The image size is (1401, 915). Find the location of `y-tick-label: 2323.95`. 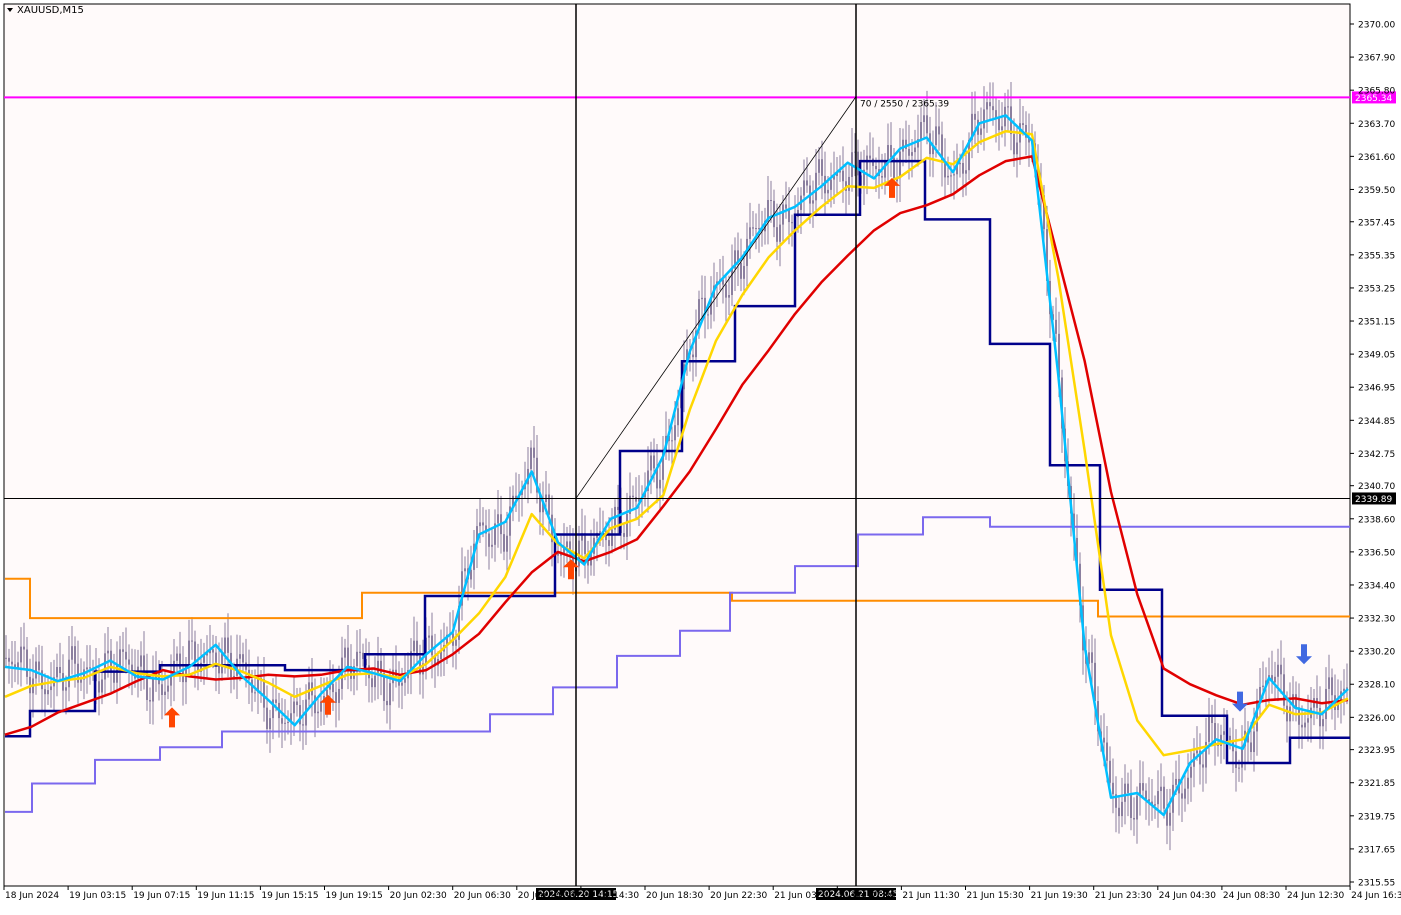

y-tick-label: 2323.95 is located at coordinates (1376, 751).